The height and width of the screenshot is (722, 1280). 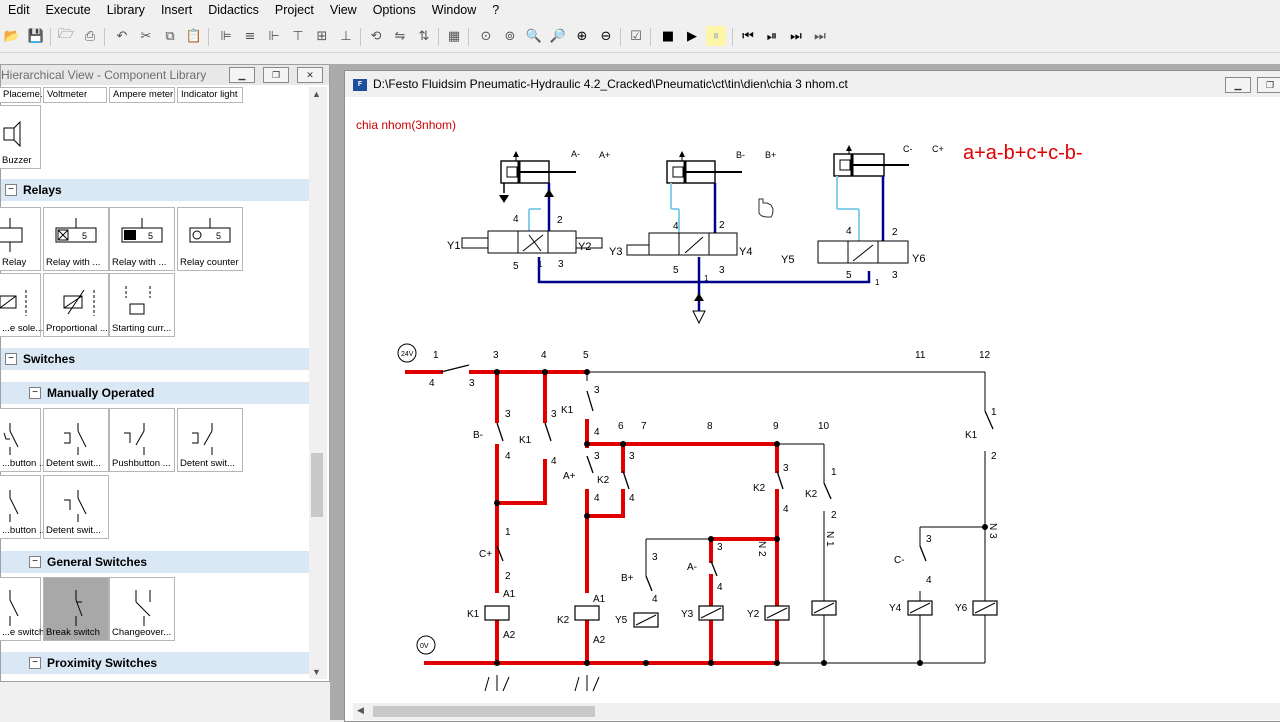 I want to click on play-icon: ▶, so click(x=692, y=36).